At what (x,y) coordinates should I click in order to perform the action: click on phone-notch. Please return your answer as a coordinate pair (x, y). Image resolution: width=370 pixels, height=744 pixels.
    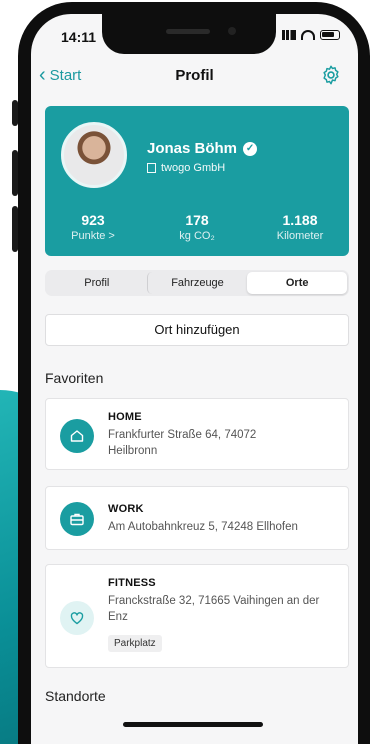
    Looking at the image, I should click on (189, 34).